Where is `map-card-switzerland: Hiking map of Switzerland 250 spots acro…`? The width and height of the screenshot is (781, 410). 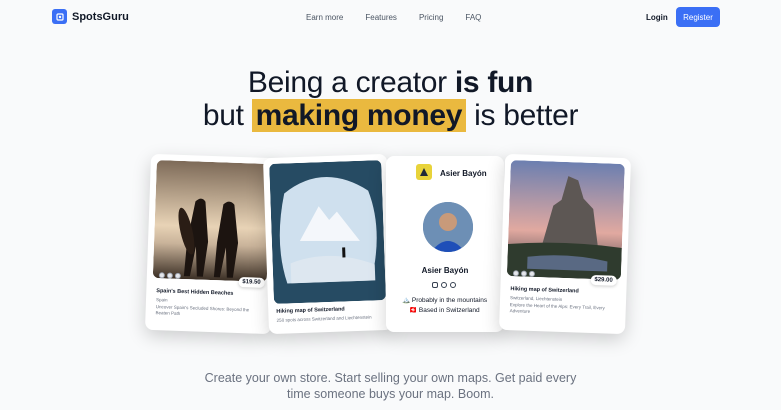 map-card-switzerland: Hiking map of Switzerland 250 spots acro… is located at coordinates (328, 244).